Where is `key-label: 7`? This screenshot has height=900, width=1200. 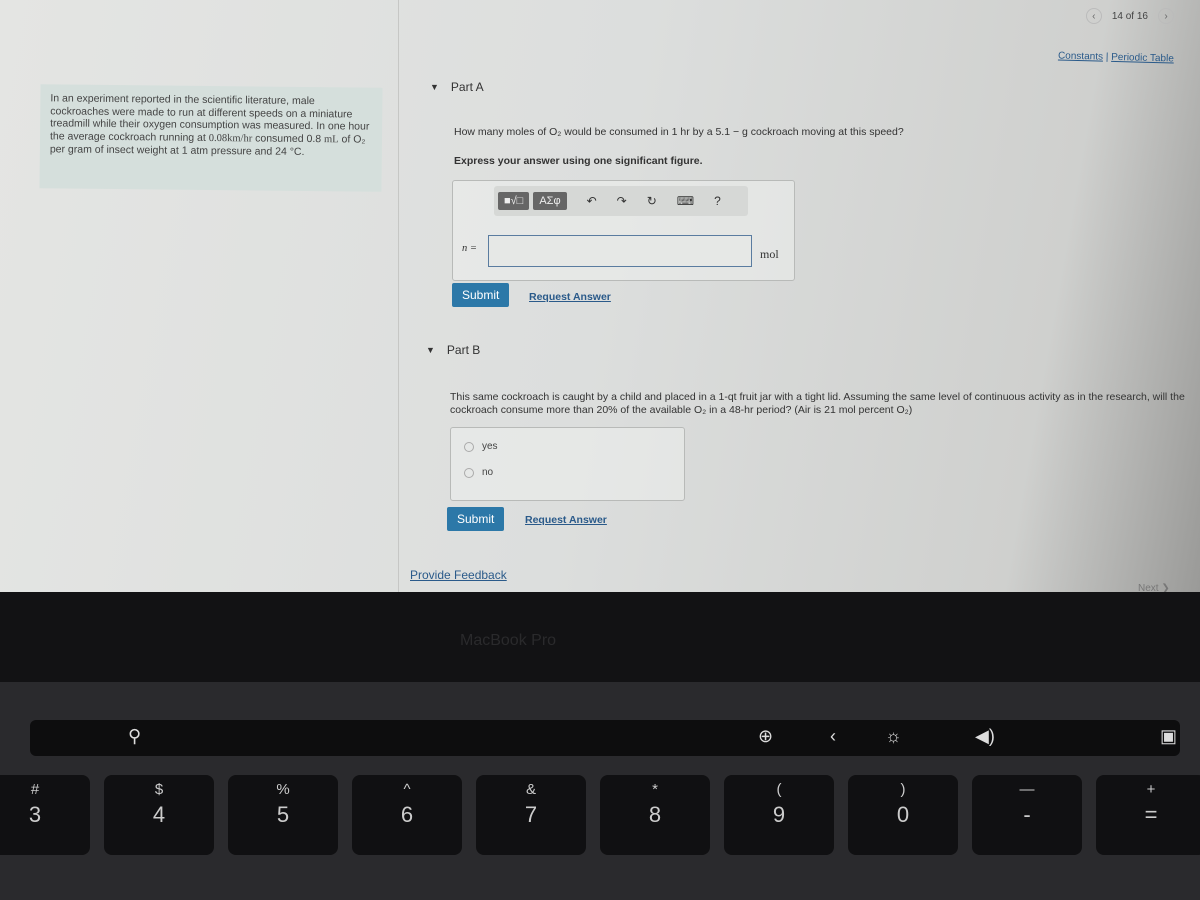
key-label: 7 is located at coordinates (531, 814).